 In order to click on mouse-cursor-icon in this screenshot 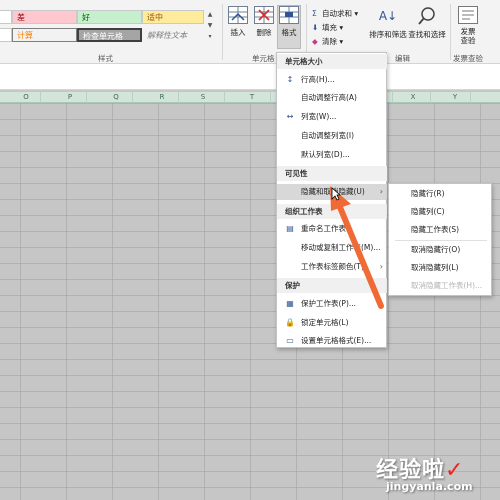, I will do `click(336, 194)`.